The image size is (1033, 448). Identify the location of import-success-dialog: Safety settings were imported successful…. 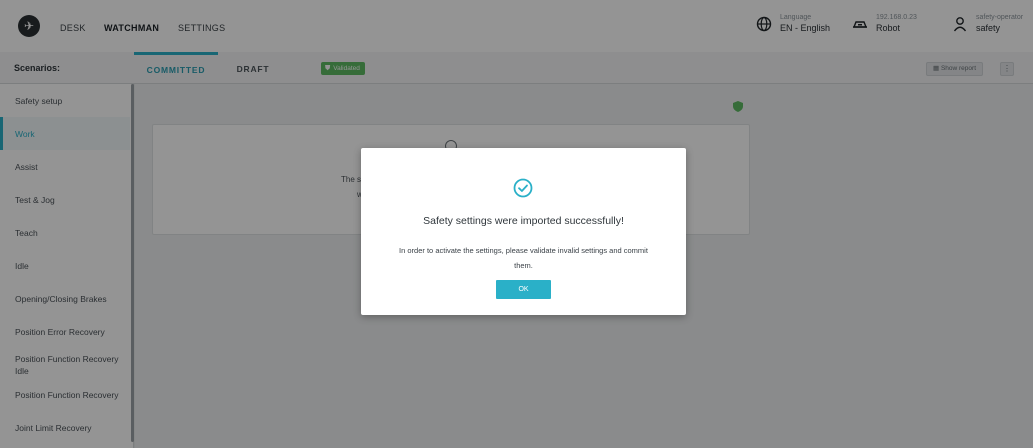
(523, 231).